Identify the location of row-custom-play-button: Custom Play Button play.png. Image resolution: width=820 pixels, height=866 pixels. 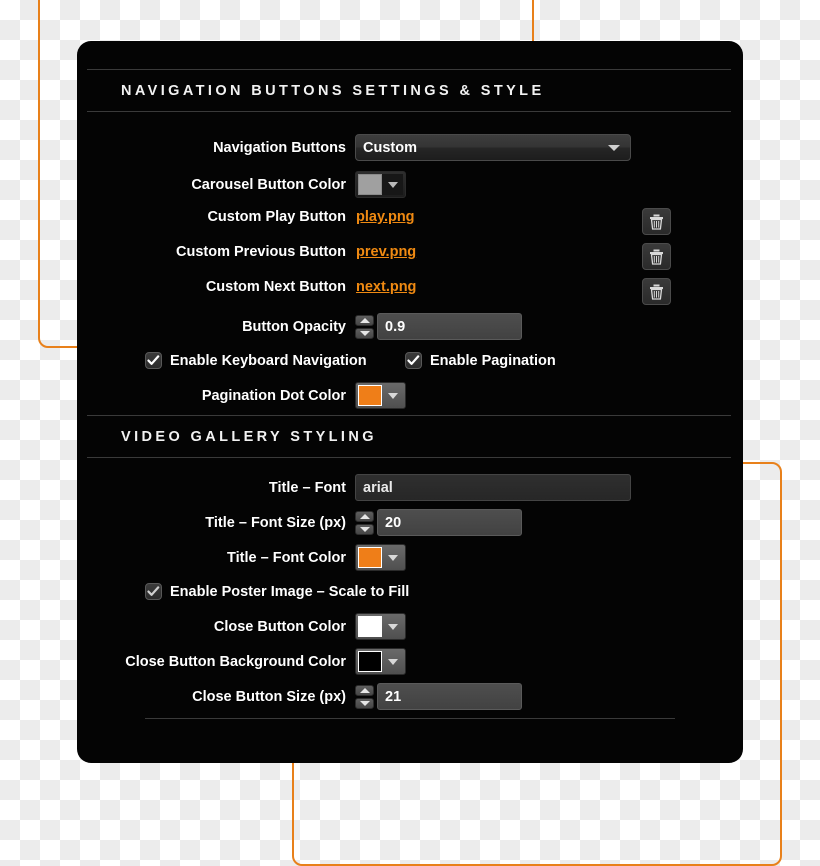
(258, 217).